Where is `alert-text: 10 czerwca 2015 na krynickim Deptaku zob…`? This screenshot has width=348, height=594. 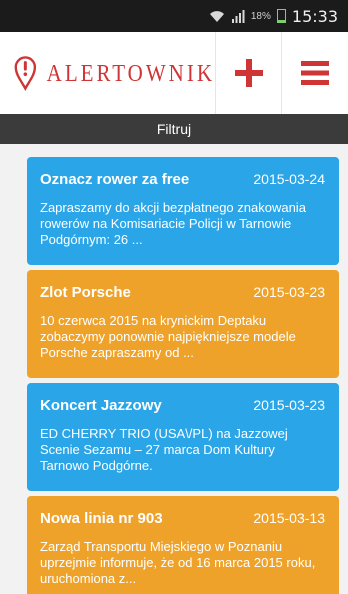 alert-text: 10 czerwca 2015 na krynickim Deptaku zob… is located at coordinates (168, 336).